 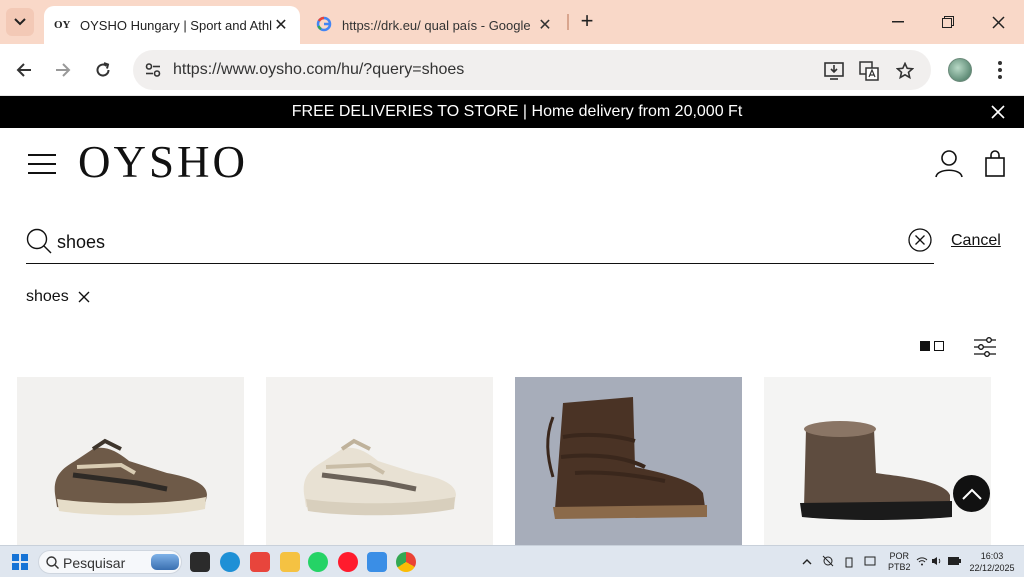 I want to click on translate-icon, so click(x=869, y=71).